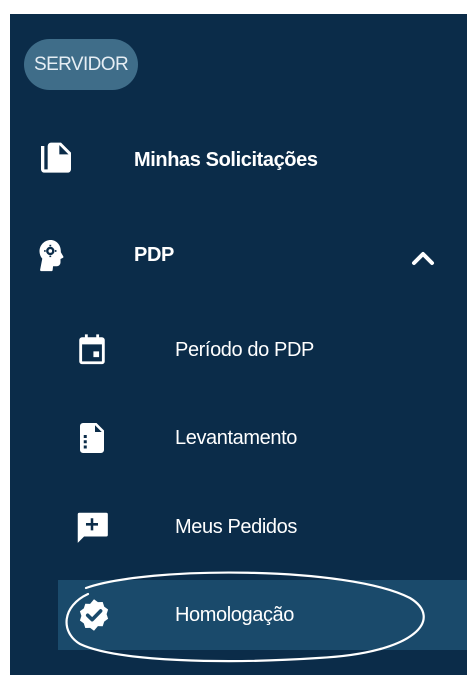  I want to click on document-list-icon, so click(92, 438).